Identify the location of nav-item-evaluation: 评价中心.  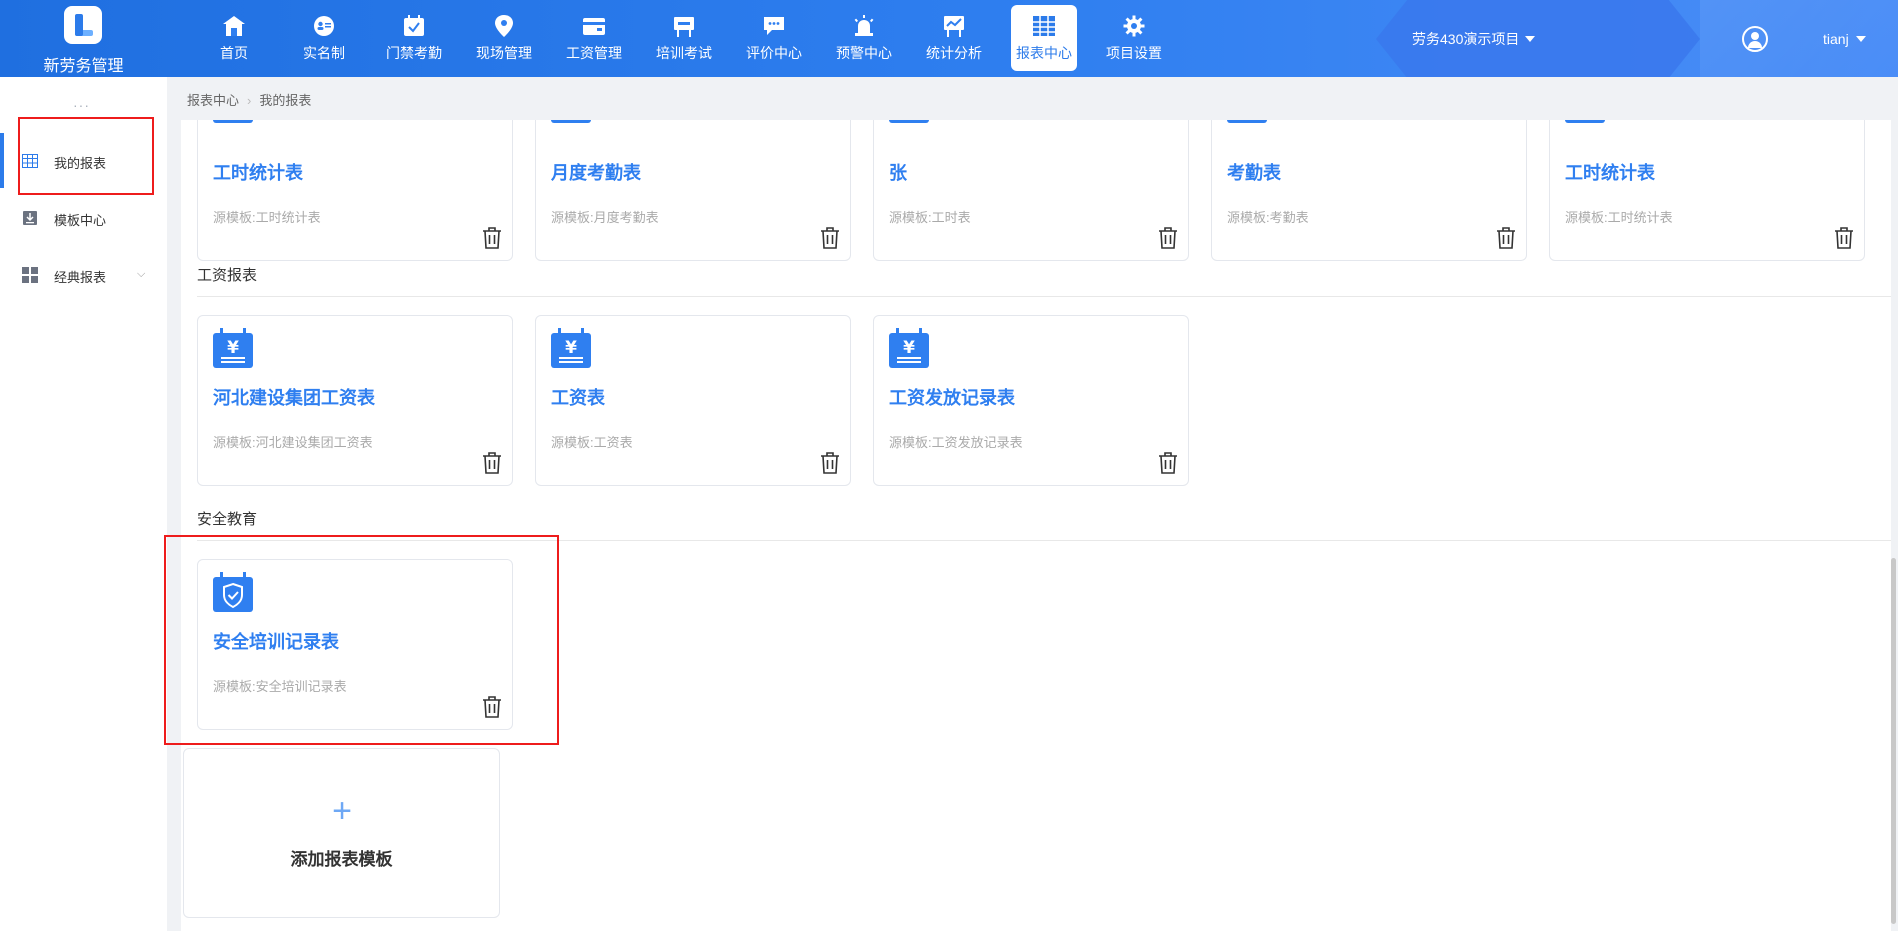
(774, 38).